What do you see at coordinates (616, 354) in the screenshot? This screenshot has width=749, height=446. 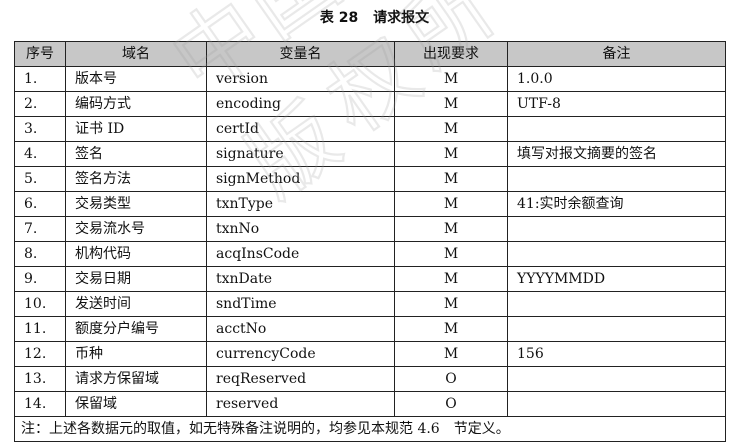 I see `cell-remarks: 156` at bounding box center [616, 354].